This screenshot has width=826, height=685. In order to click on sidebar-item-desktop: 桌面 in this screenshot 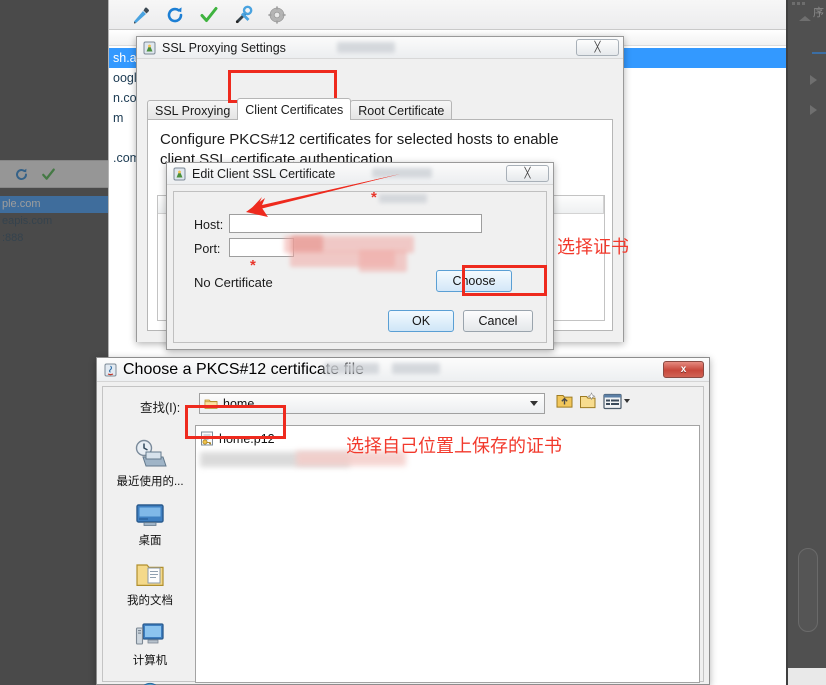, I will do `click(150, 525)`.